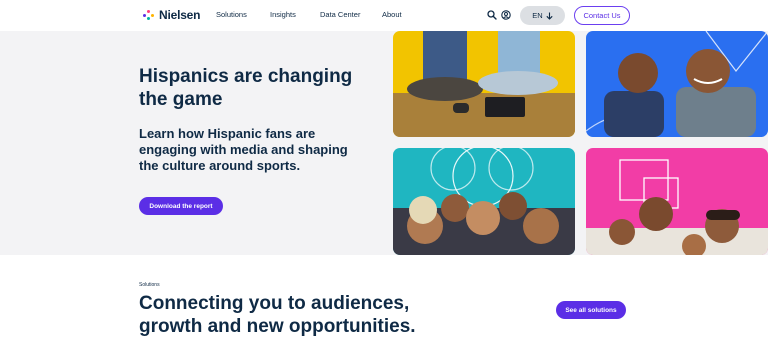 The width and height of the screenshot is (768, 358). What do you see at coordinates (149, 285) in the screenshot?
I see `section-label: Solutions` at bounding box center [149, 285].